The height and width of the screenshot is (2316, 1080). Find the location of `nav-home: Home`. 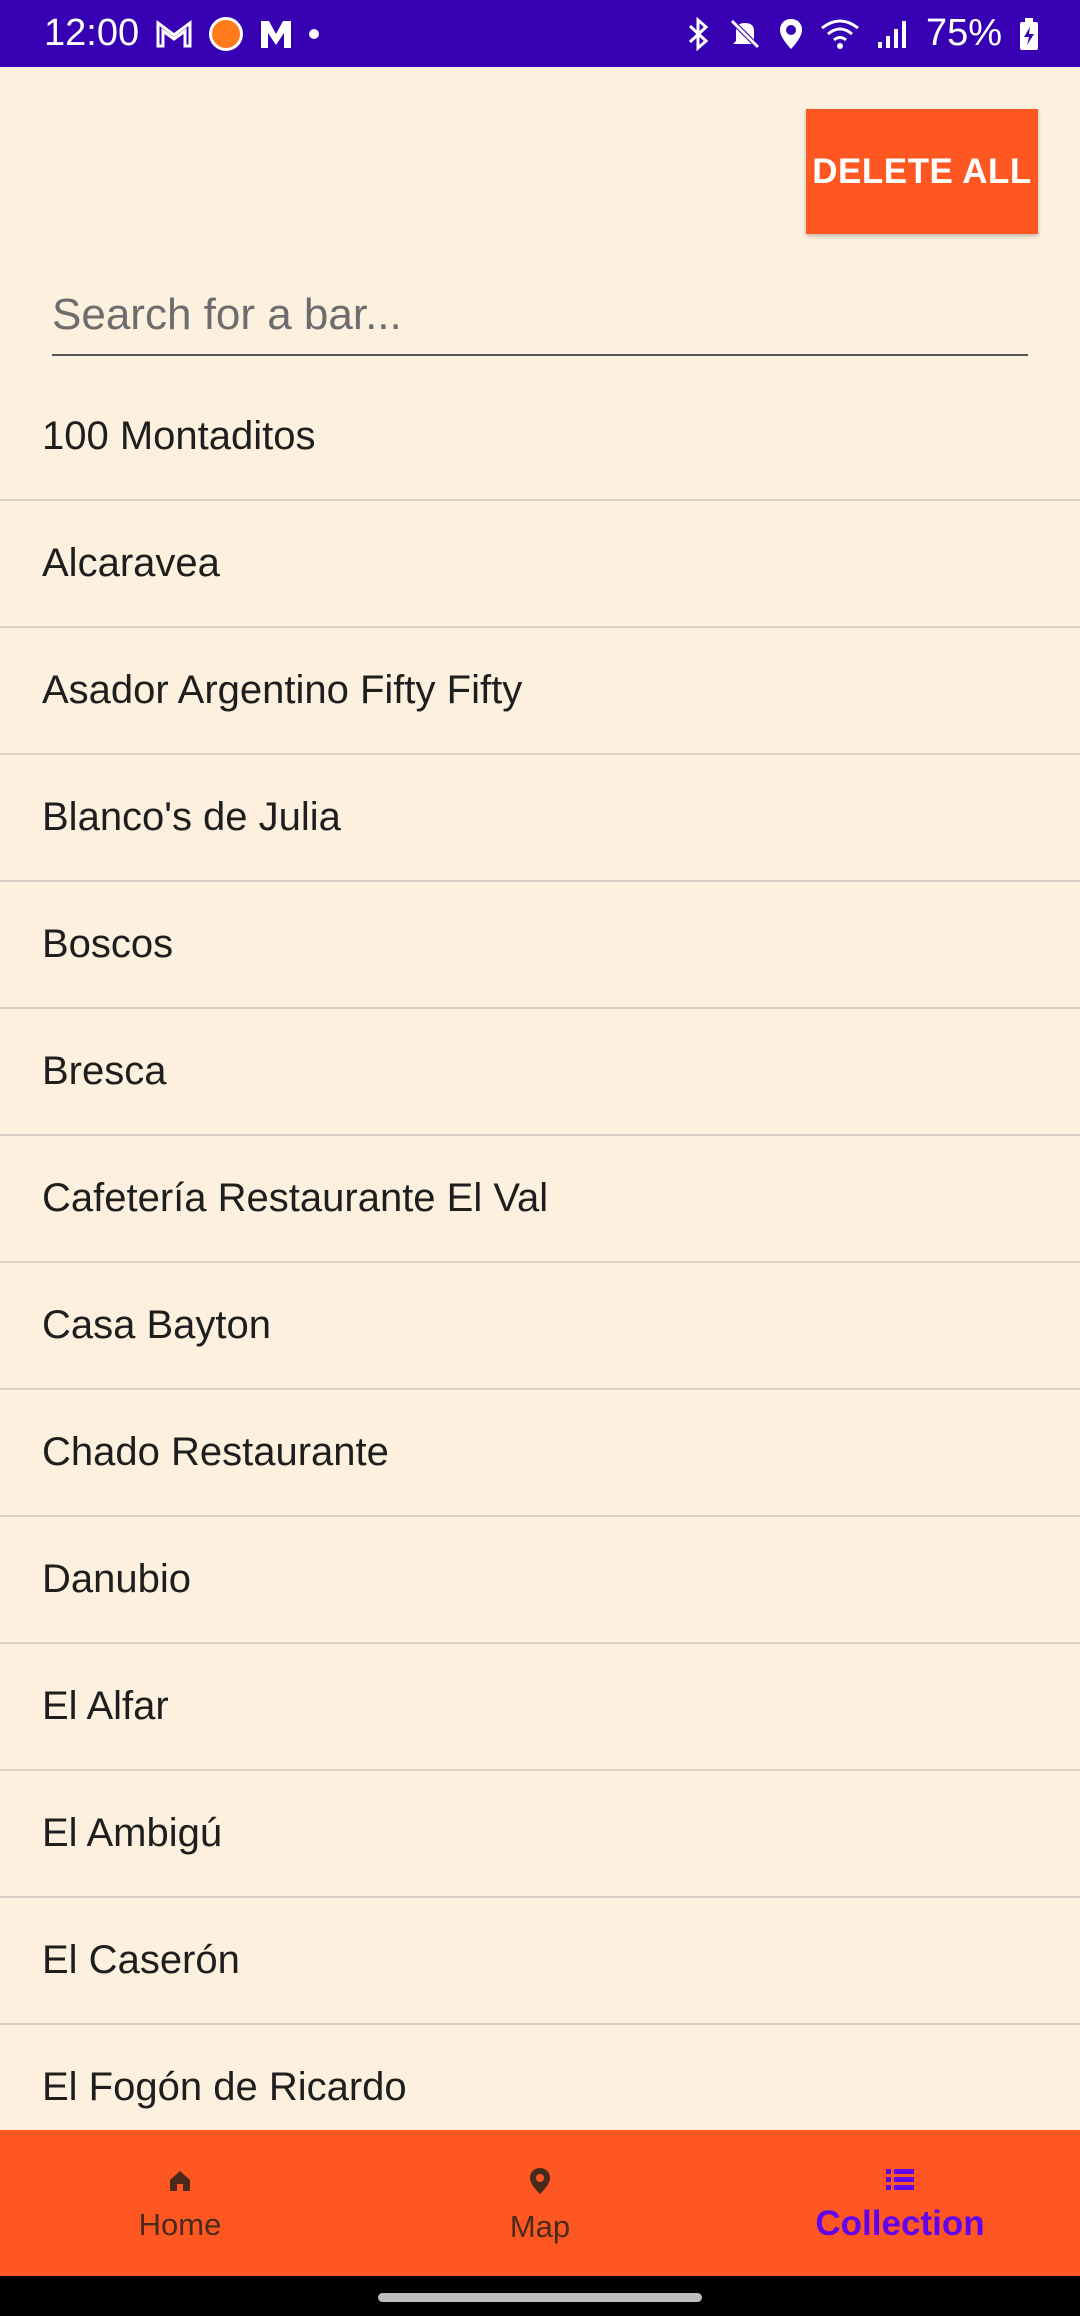

nav-home: Home is located at coordinates (180, 2203).